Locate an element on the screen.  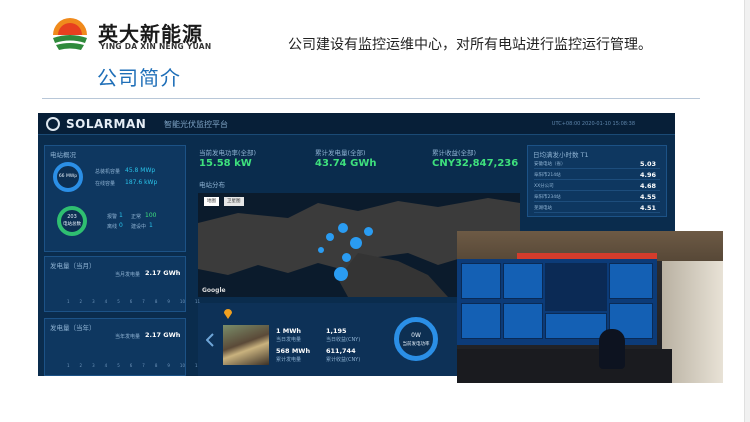
kpi-power-value: 15.58 kW is located at coordinates (225, 163).